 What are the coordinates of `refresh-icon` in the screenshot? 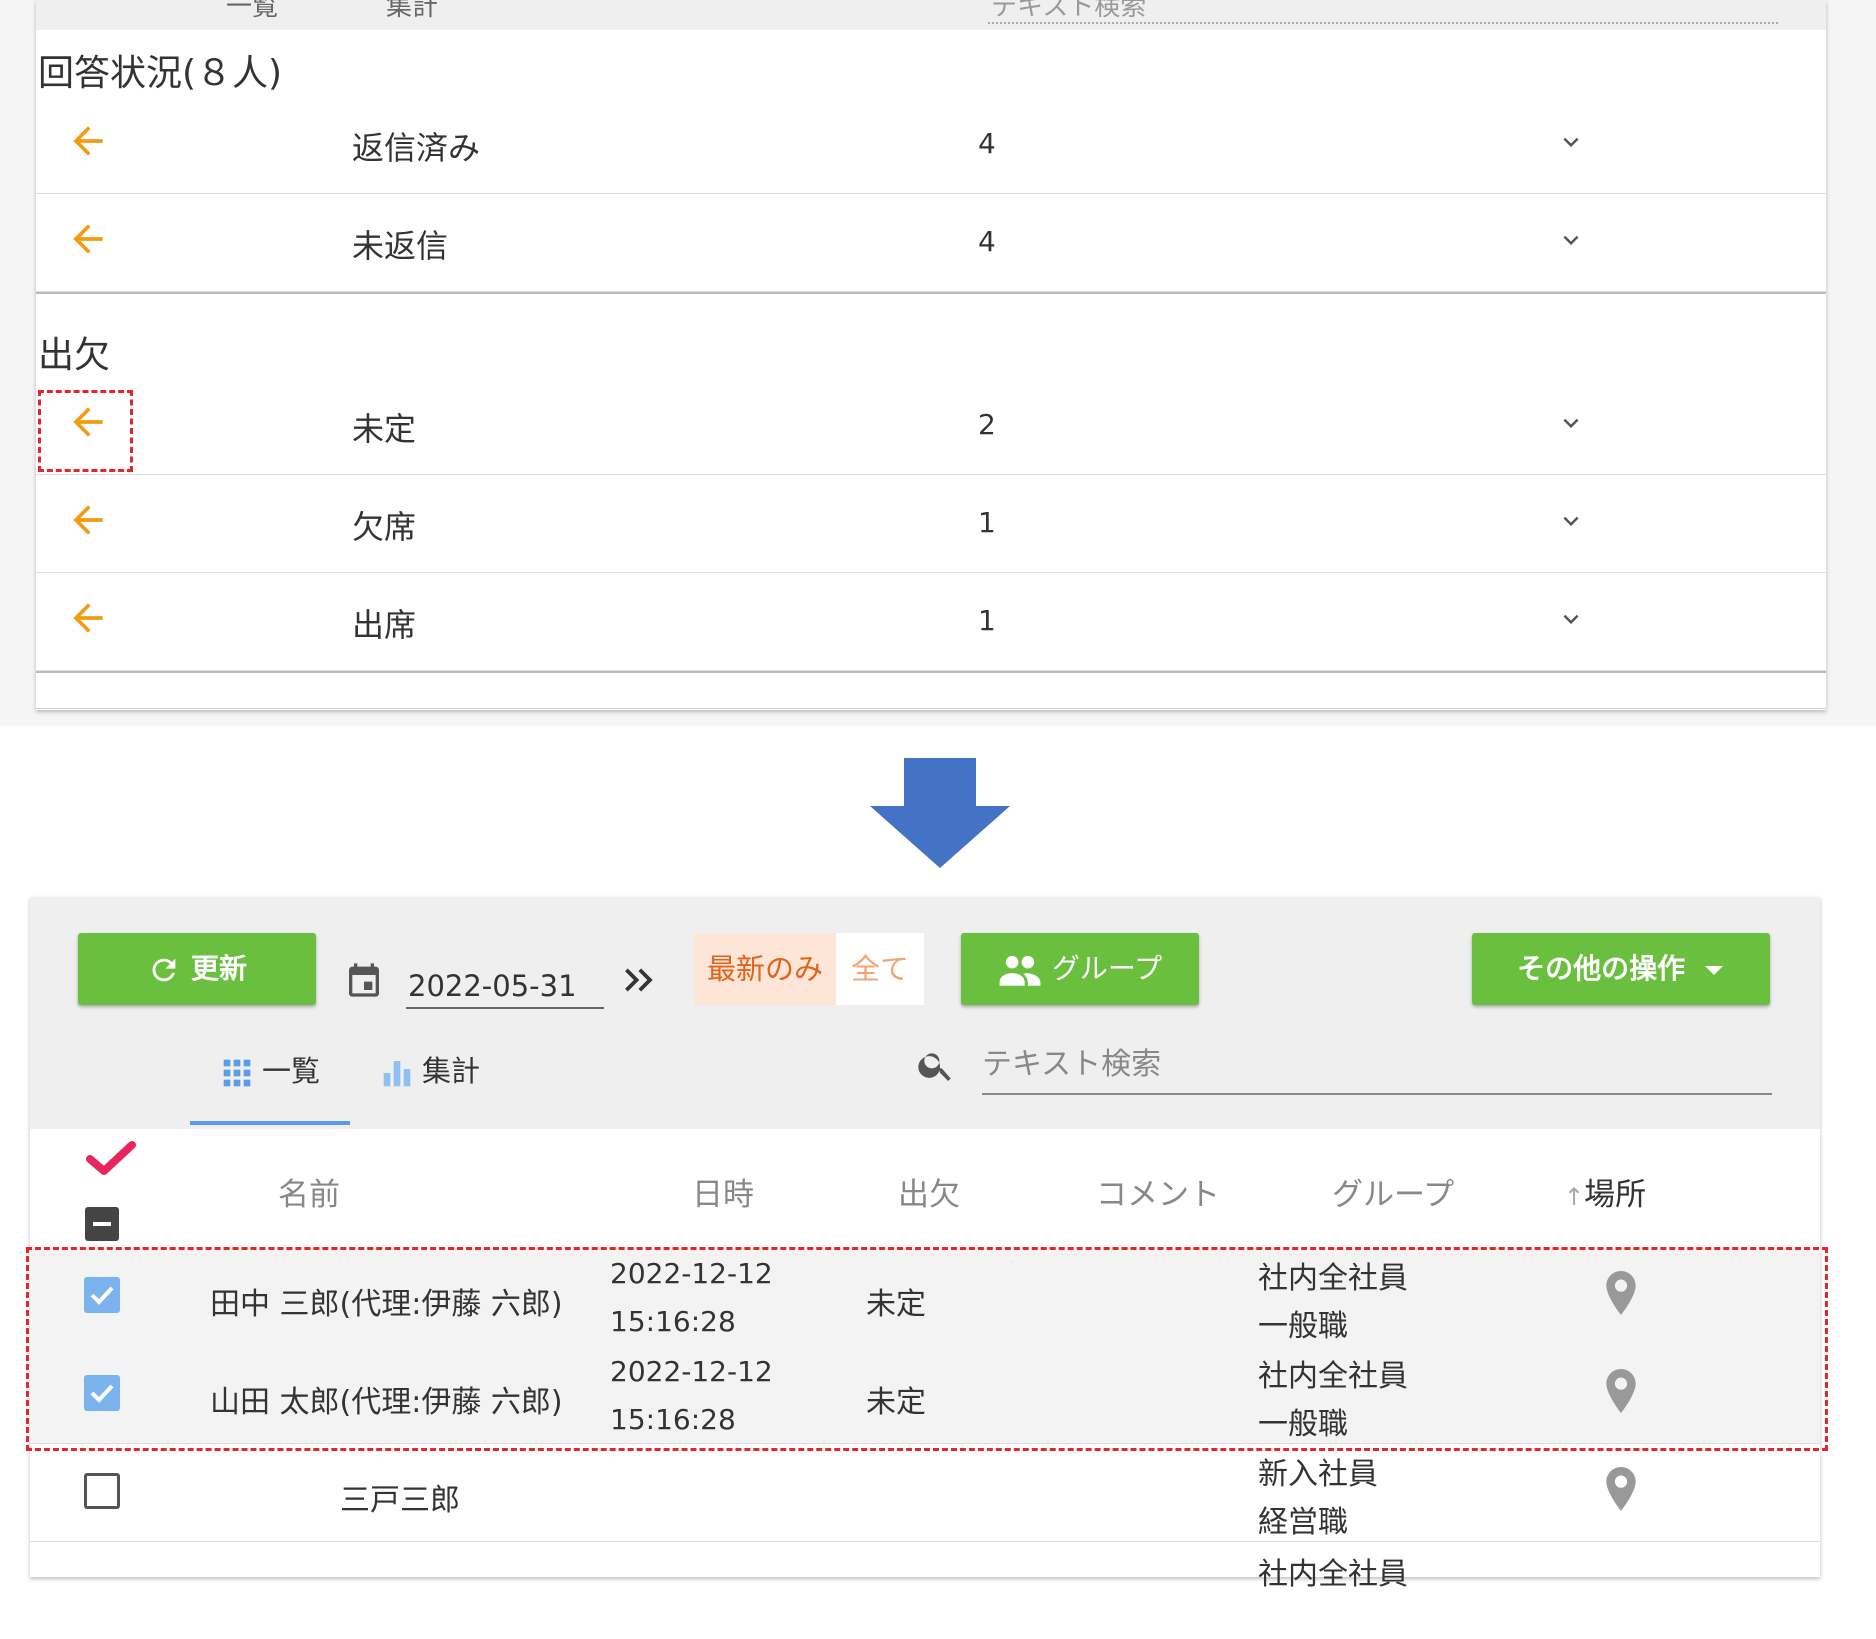 It's located at (164, 970).